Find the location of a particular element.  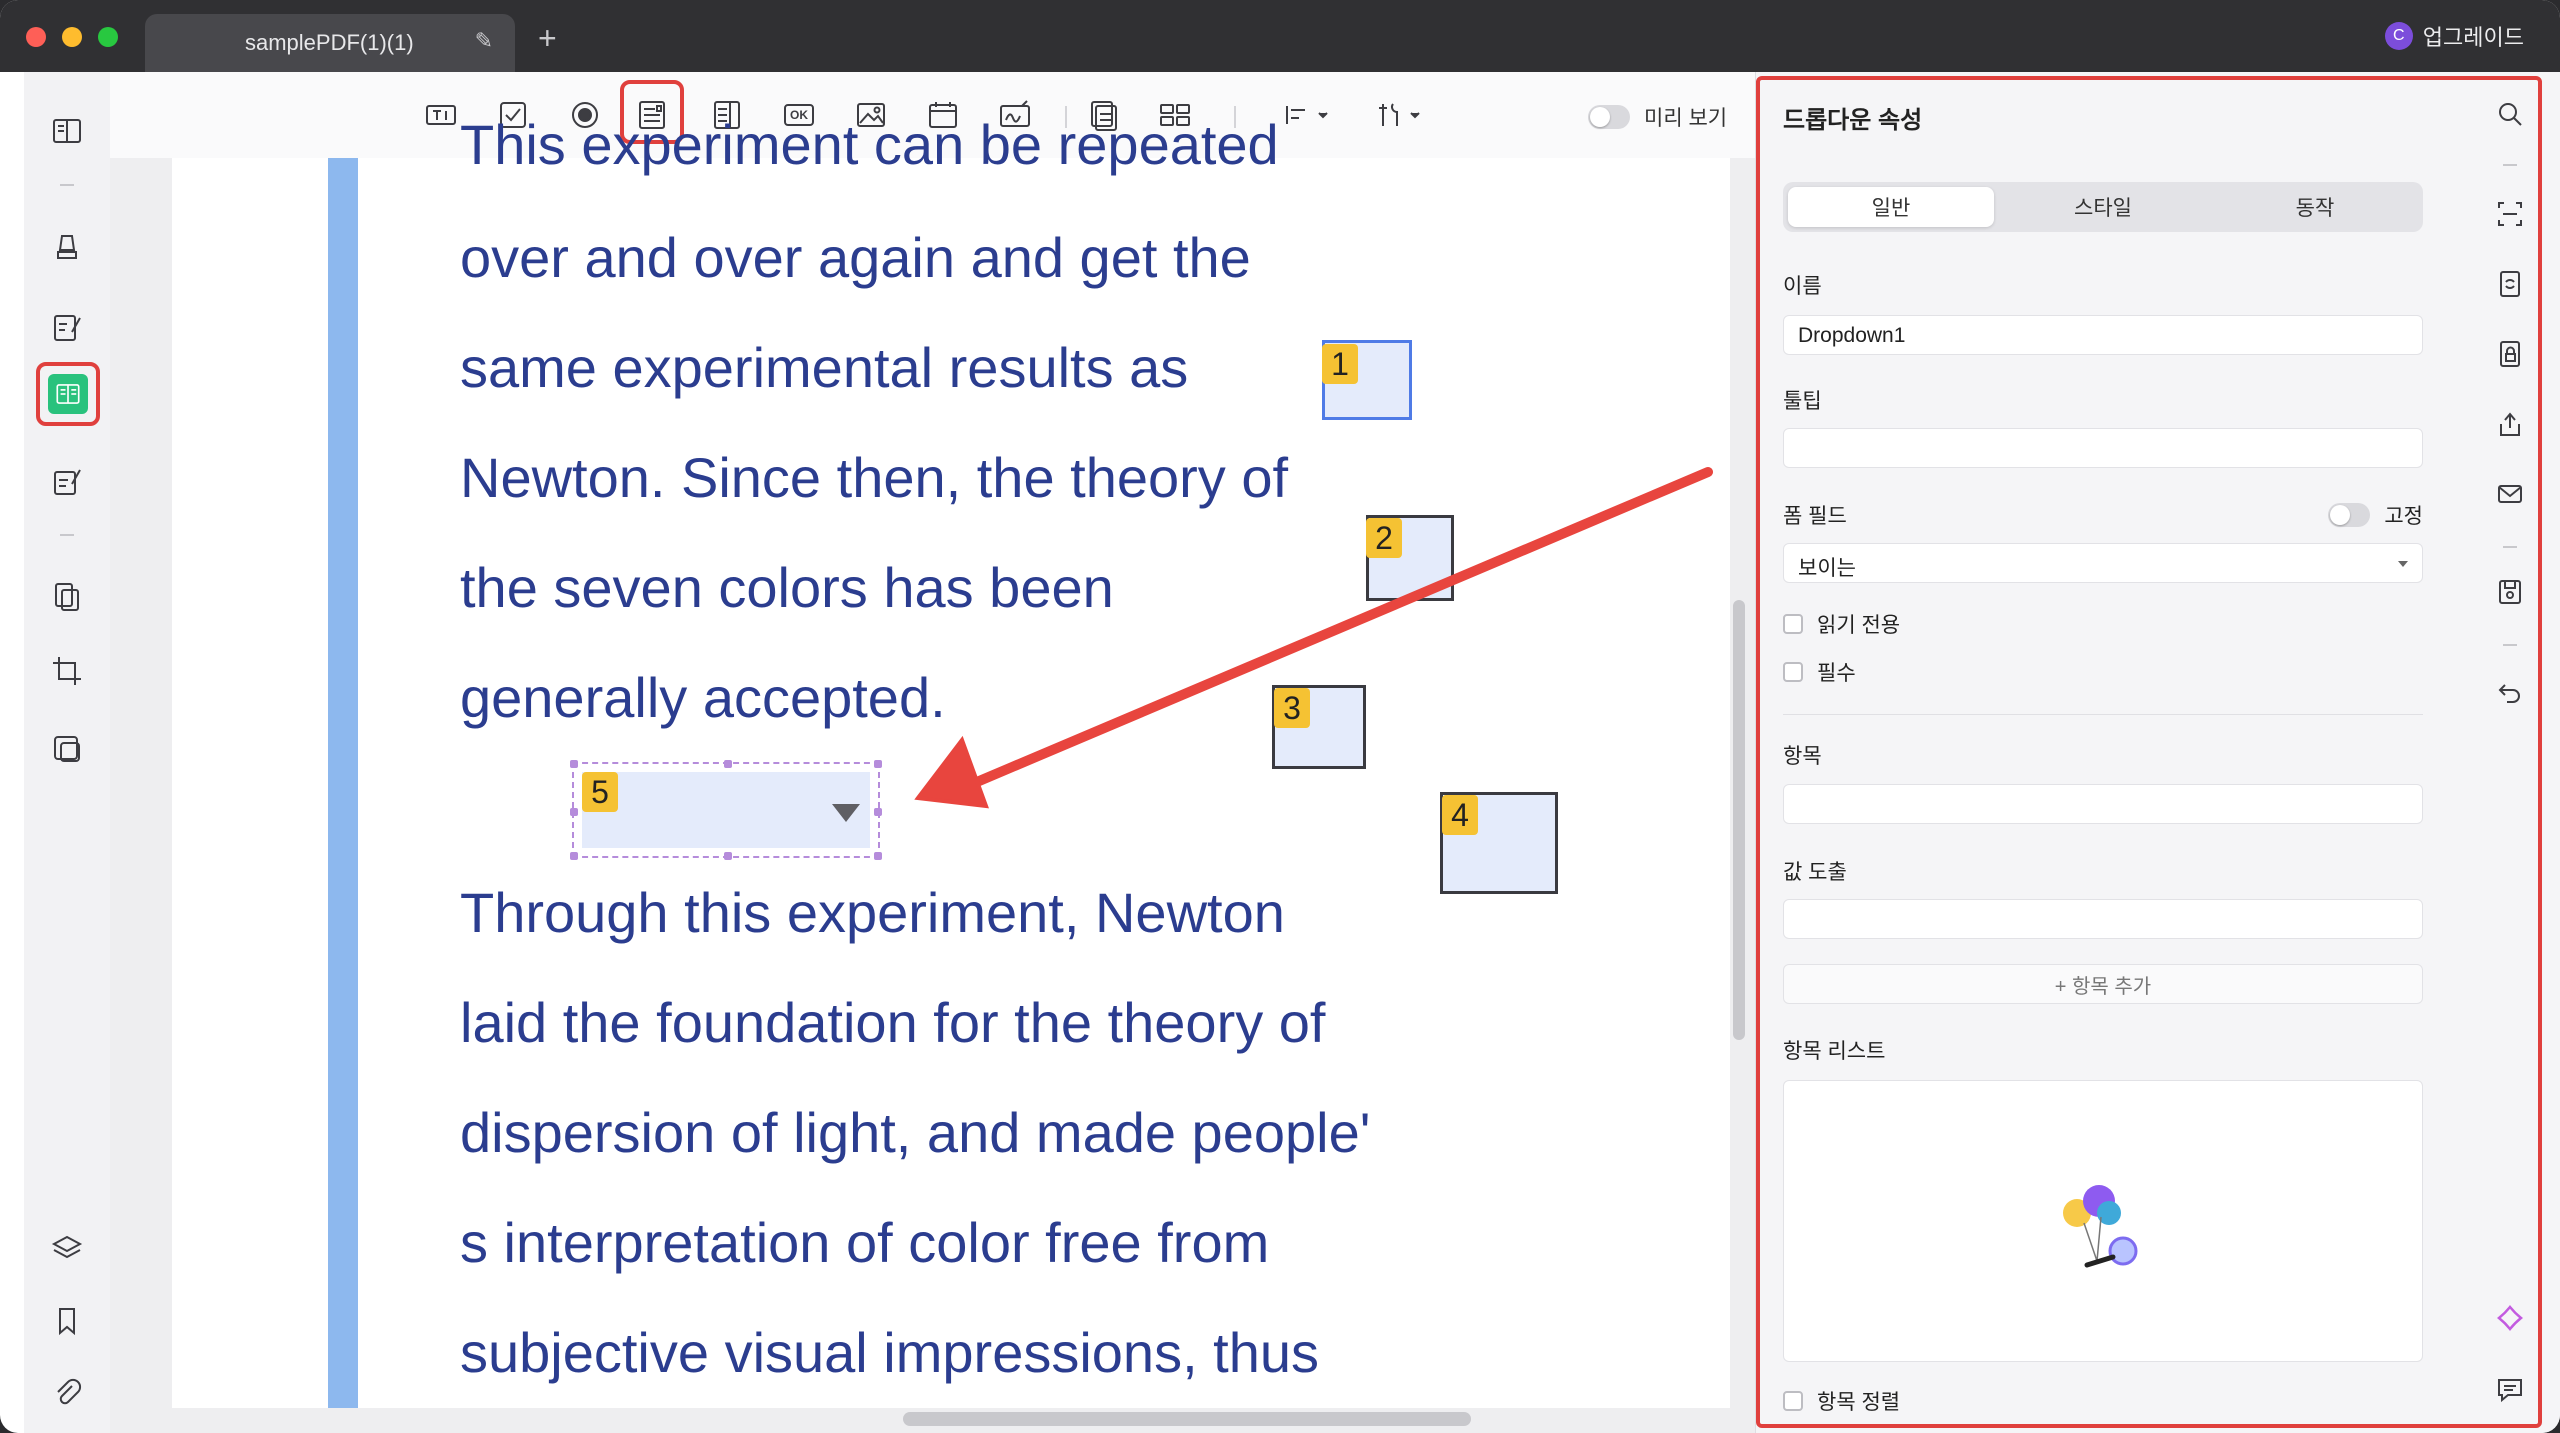

doc-line: subjective visual impressions, thus is located at coordinates (890, 1352).